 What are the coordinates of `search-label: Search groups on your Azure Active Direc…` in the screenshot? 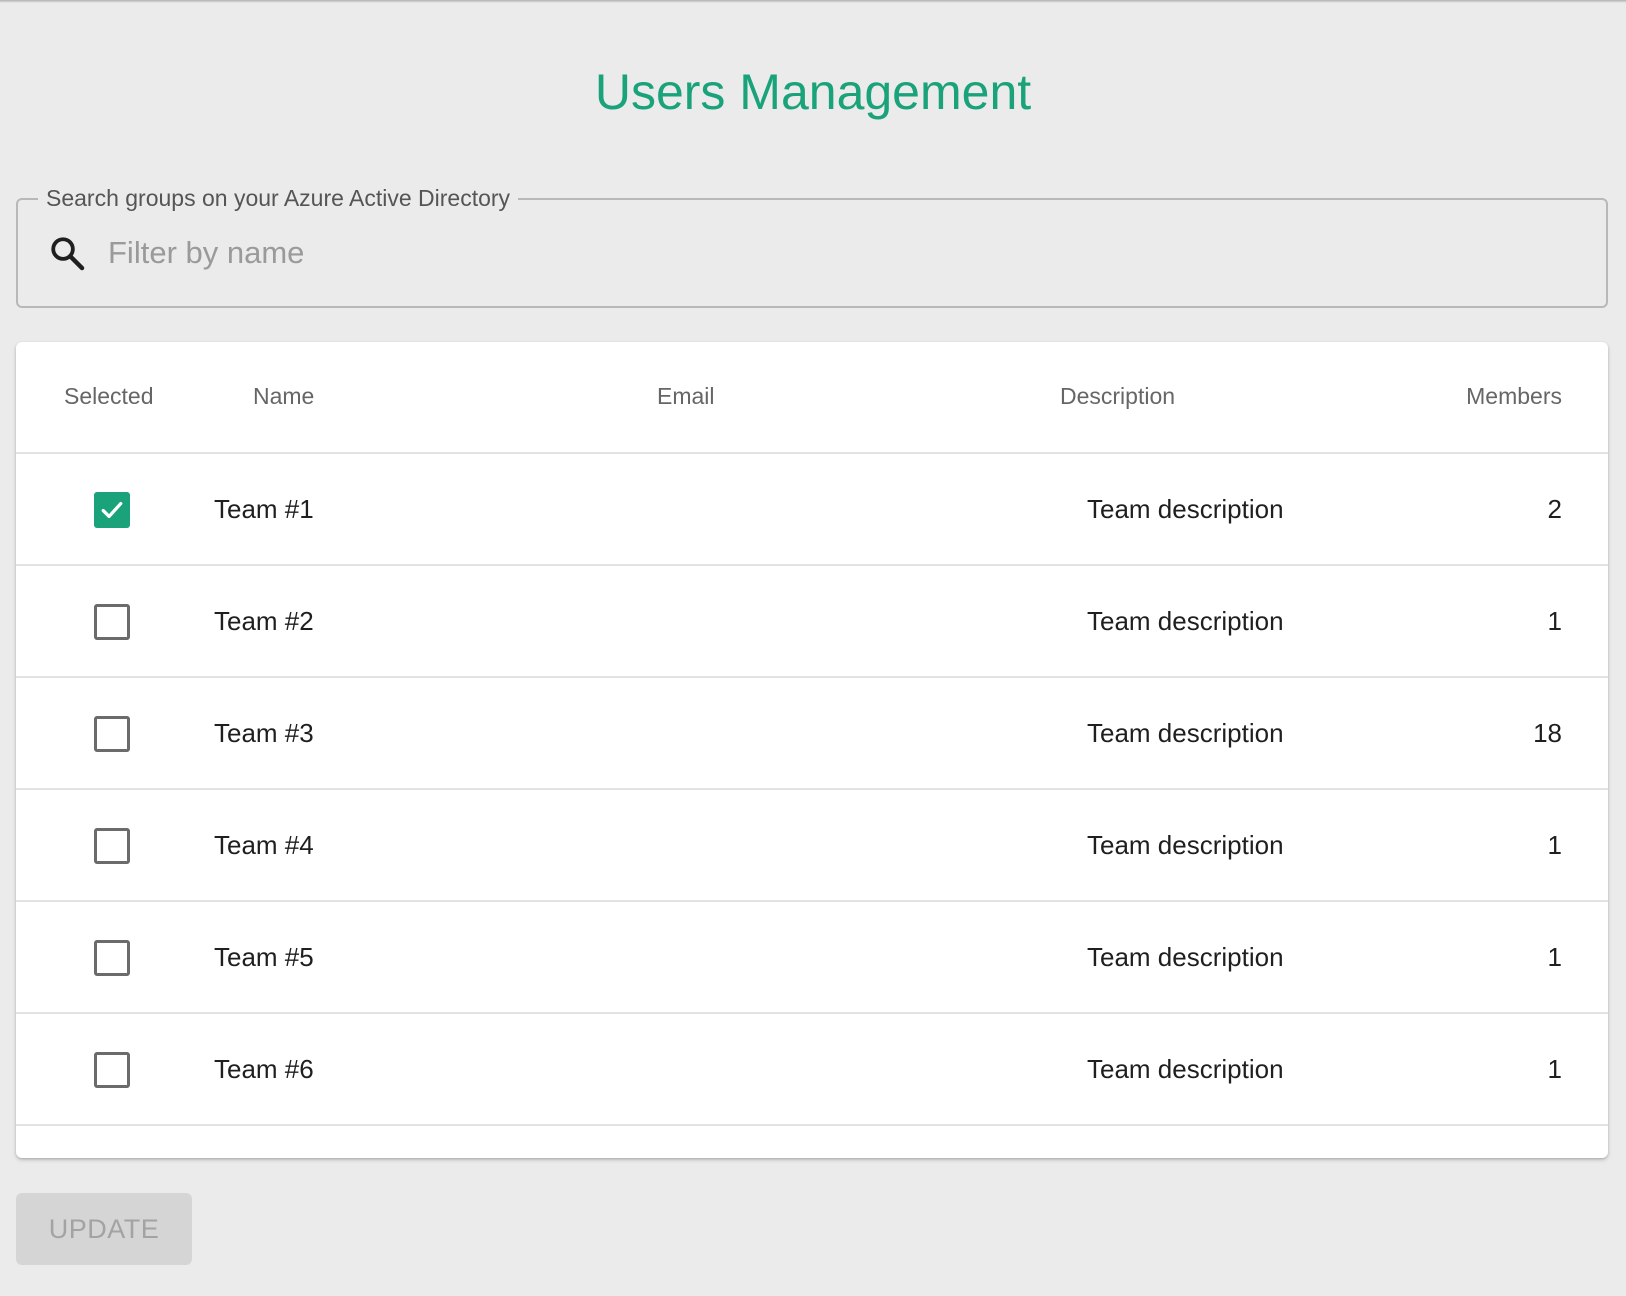 It's located at (278, 198).